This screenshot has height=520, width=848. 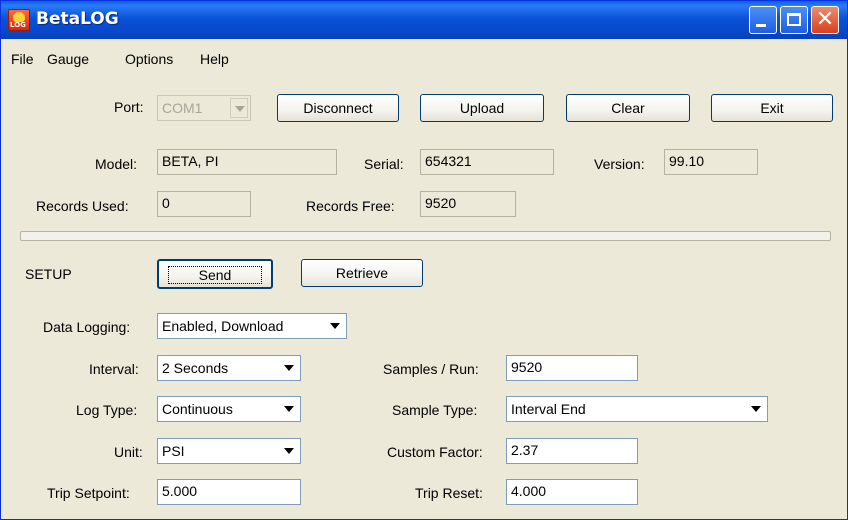 I want to click on sample-type-label: Sample Type:, so click(x=435, y=410).